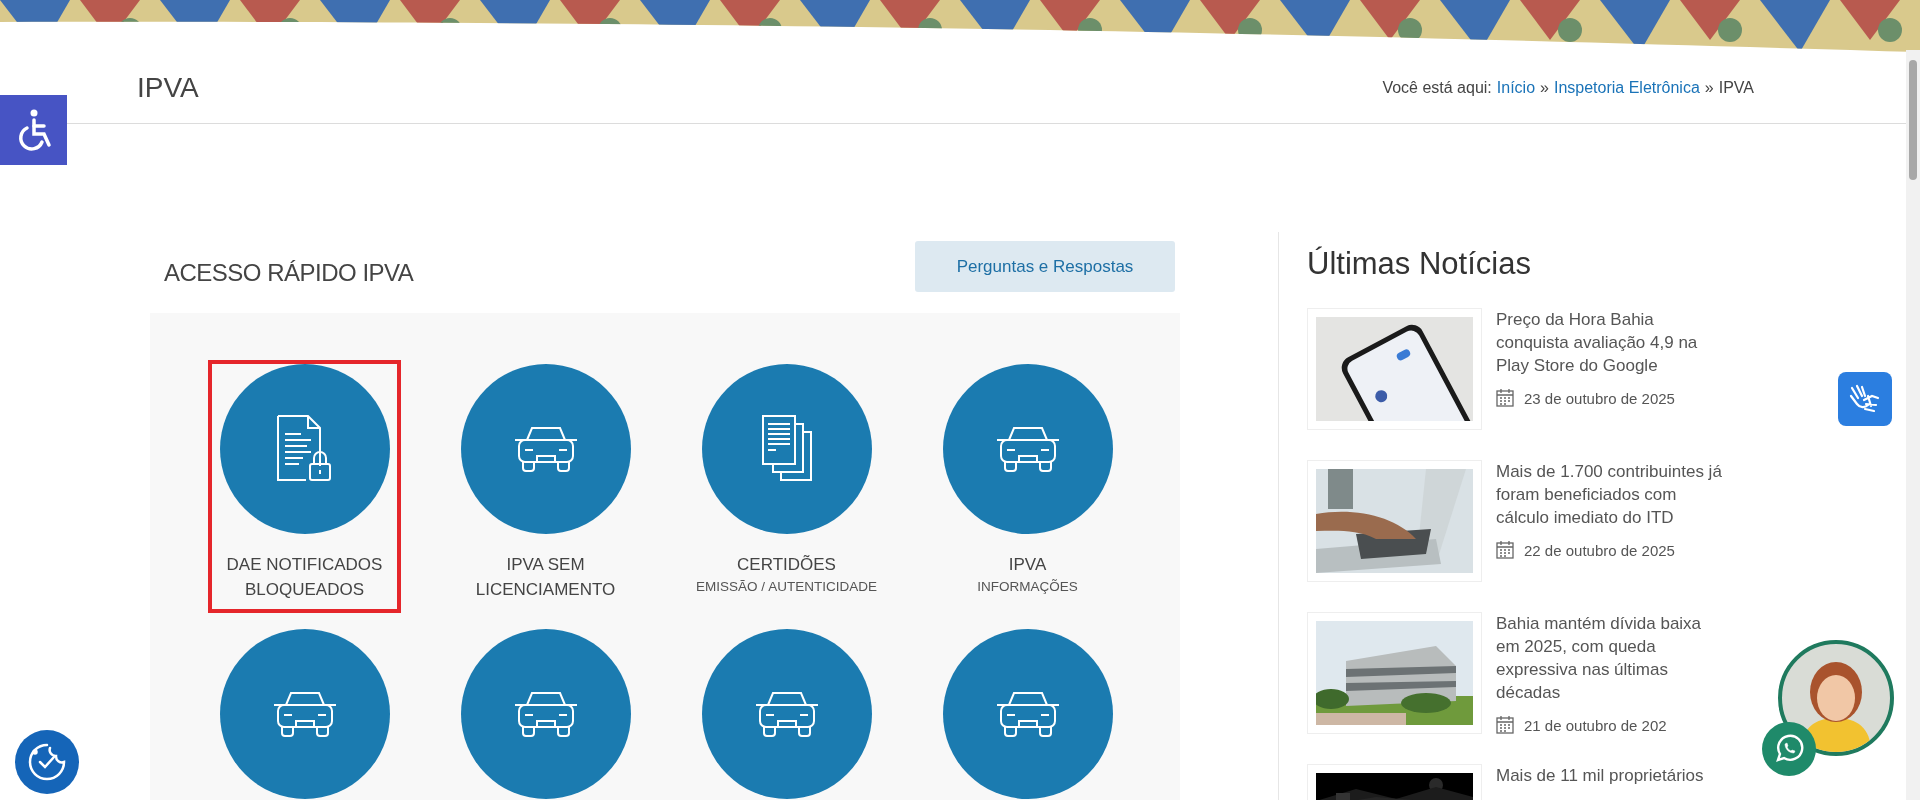 The width and height of the screenshot is (1920, 800). Describe the element at coordinates (545, 577) in the screenshot. I see `tile-title: IPVA SEM LICENCIAMENTO` at that location.